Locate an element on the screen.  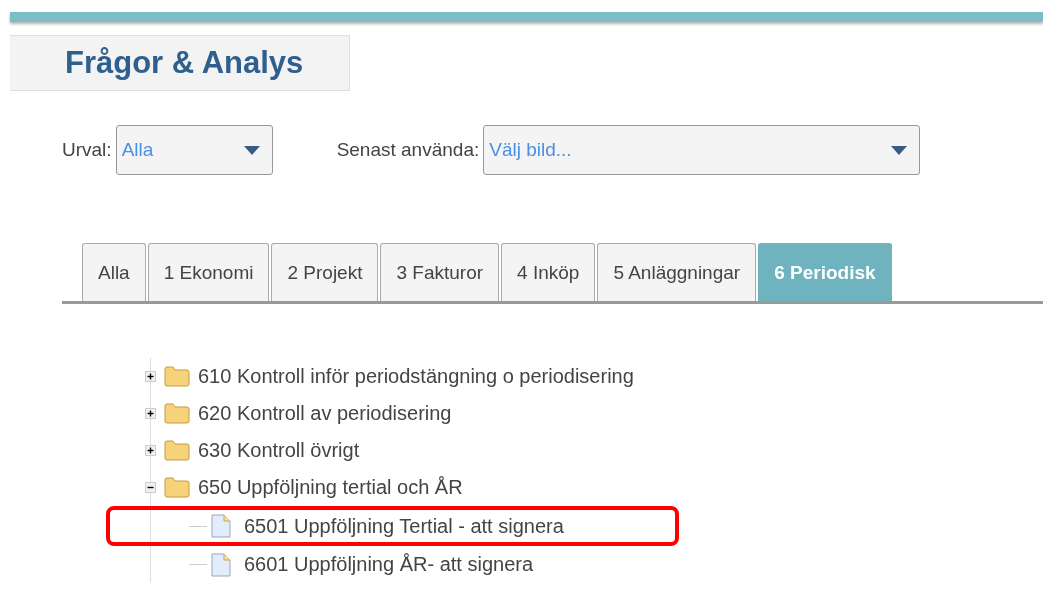
tree-item: 630 Kontroll övrigt is located at coordinates (279, 450).